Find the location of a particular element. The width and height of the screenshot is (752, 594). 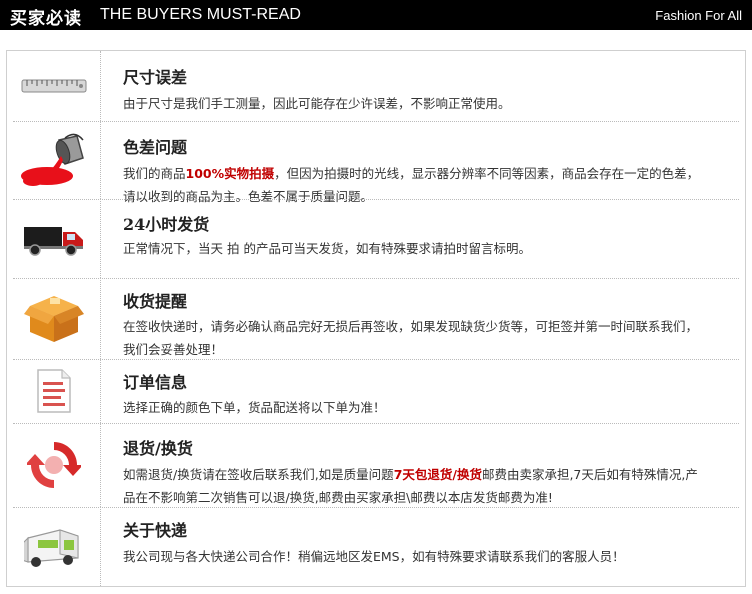

ruler-icon is located at coordinates (53, 86).